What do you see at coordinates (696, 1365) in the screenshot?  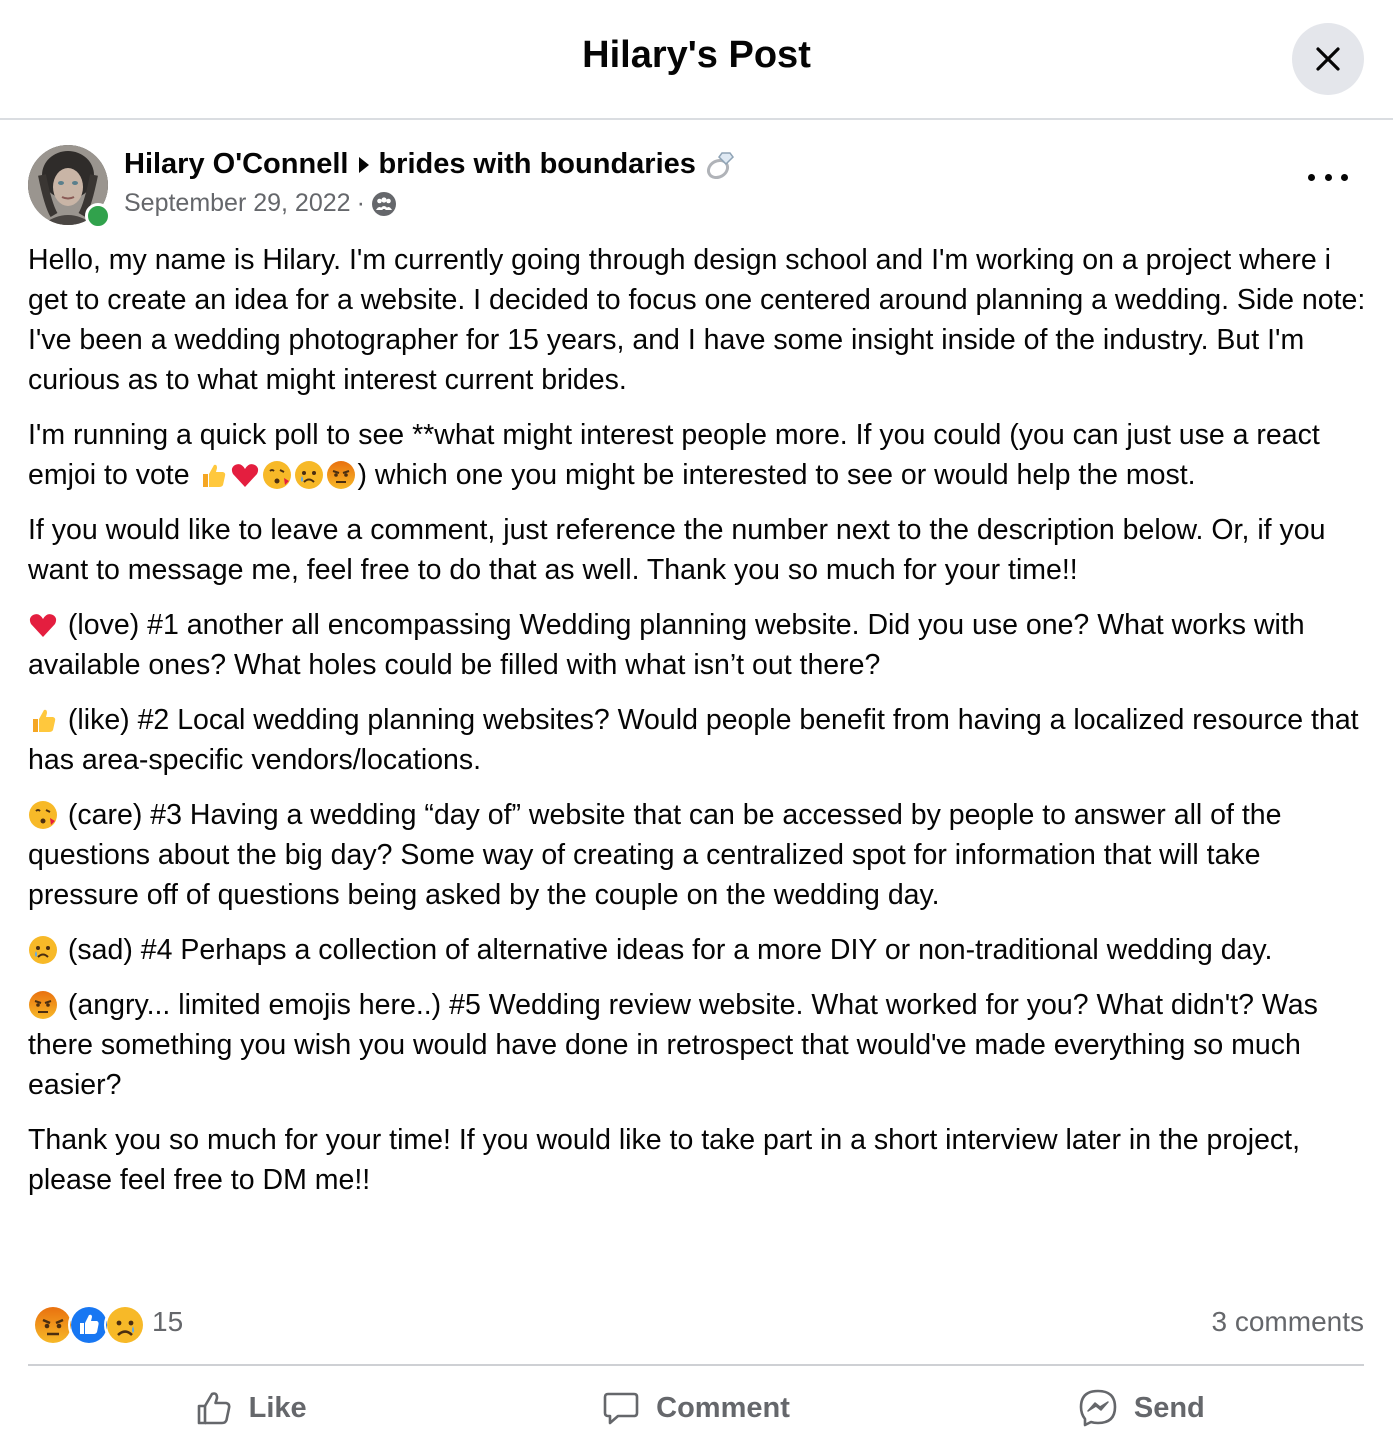 I see `divider` at bounding box center [696, 1365].